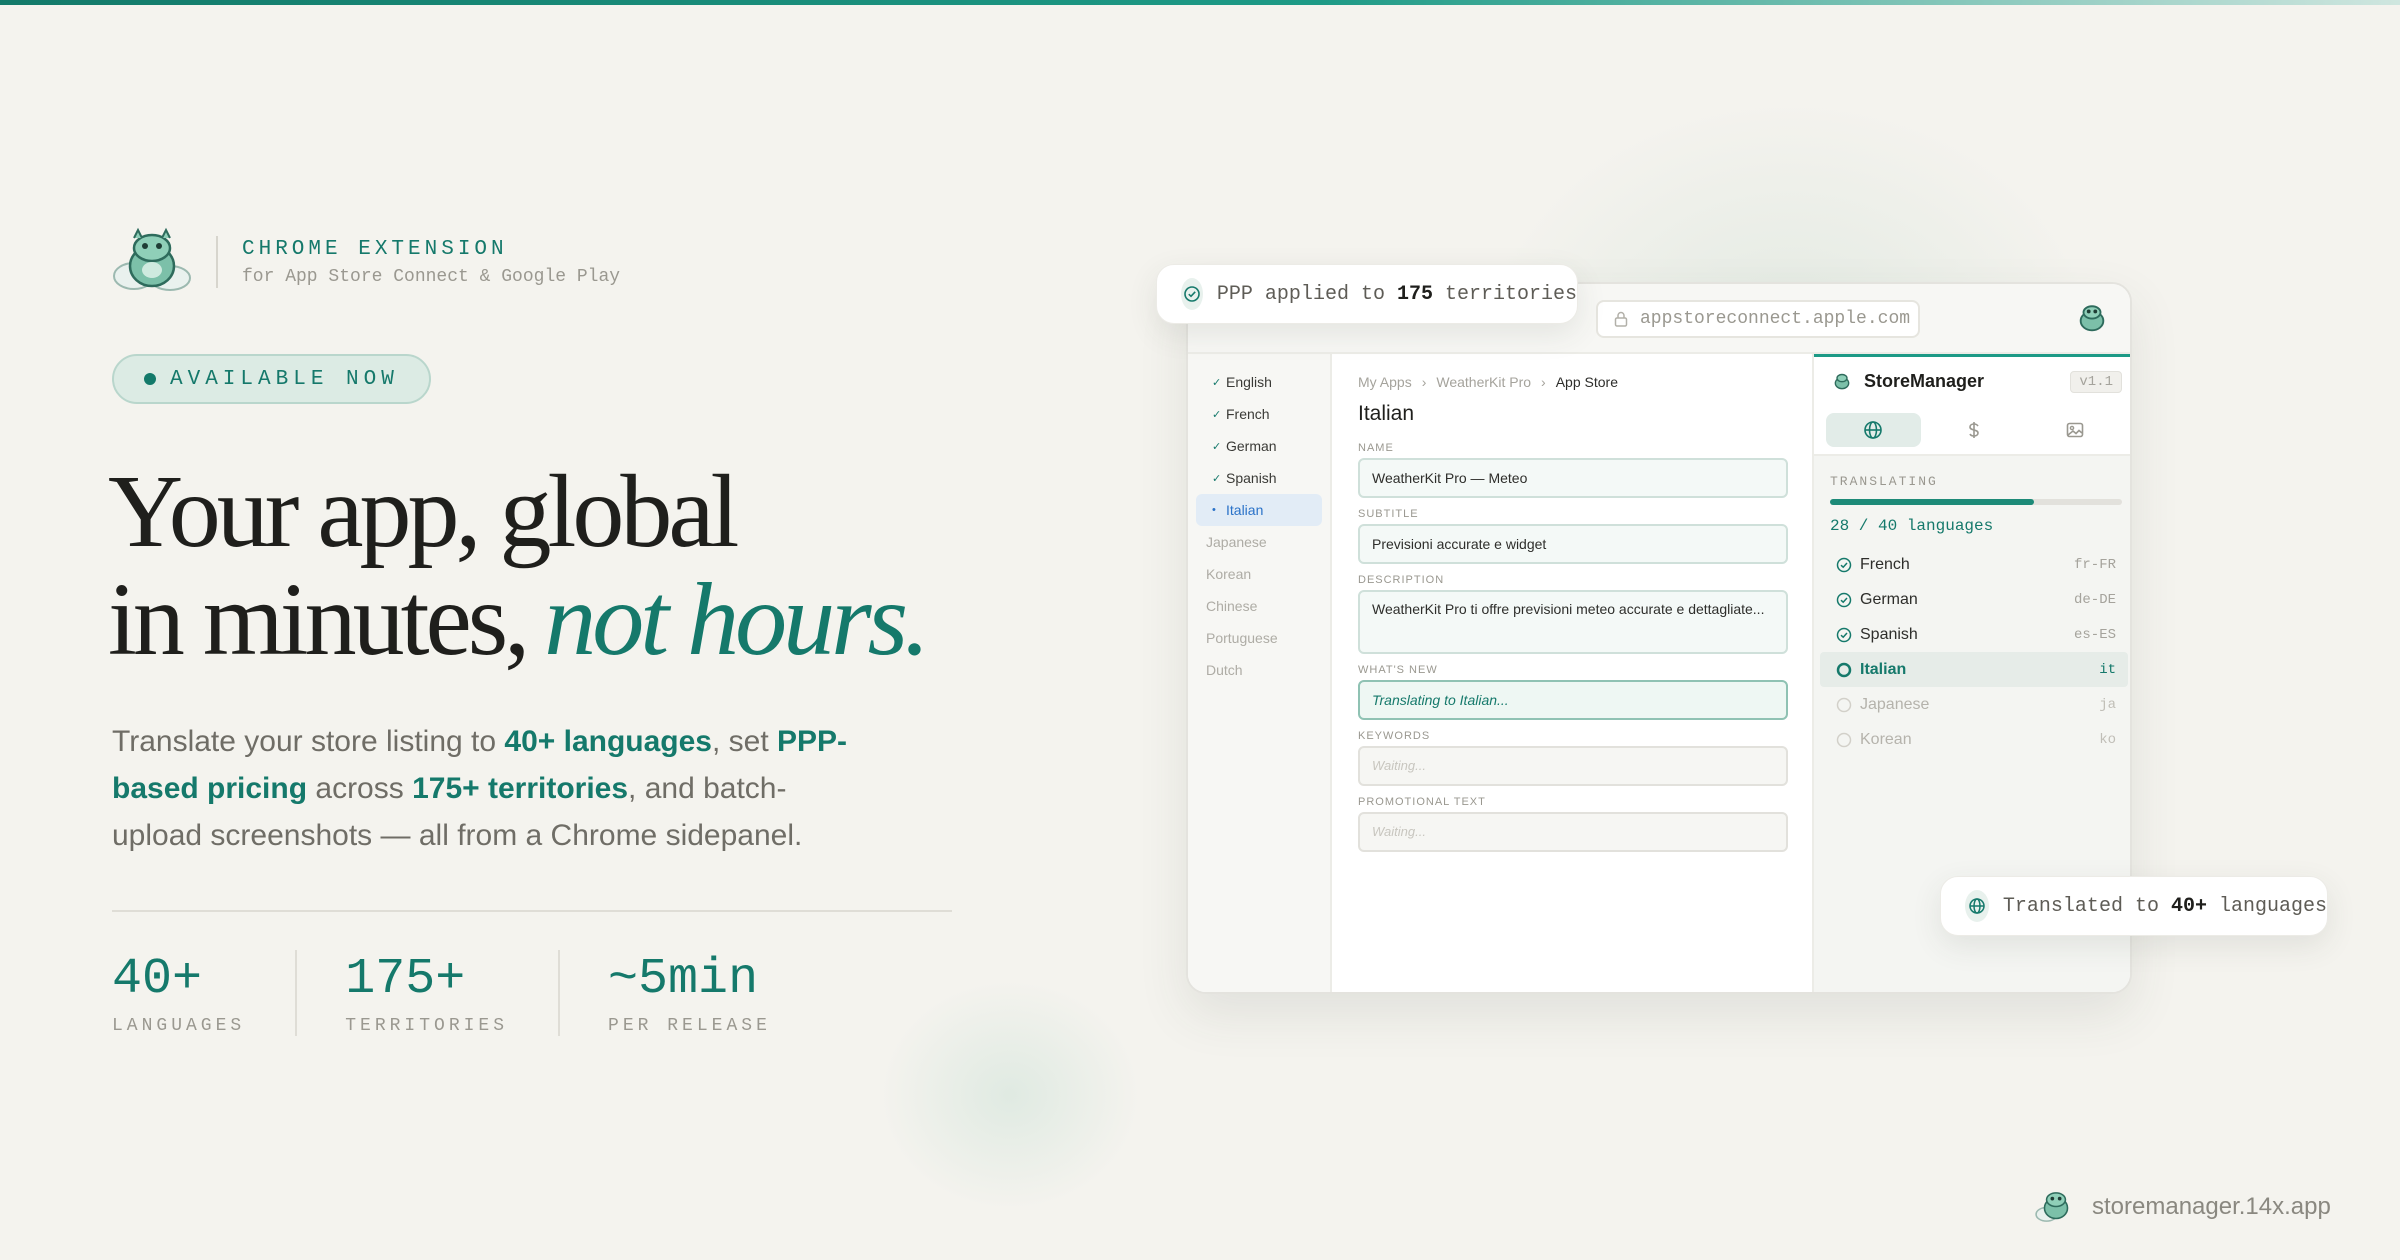  What do you see at coordinates (431, 276) in the screenshot?
I see `brand-subtitle: for App Store Connect & Google Play` at bounding box center [431, 276].